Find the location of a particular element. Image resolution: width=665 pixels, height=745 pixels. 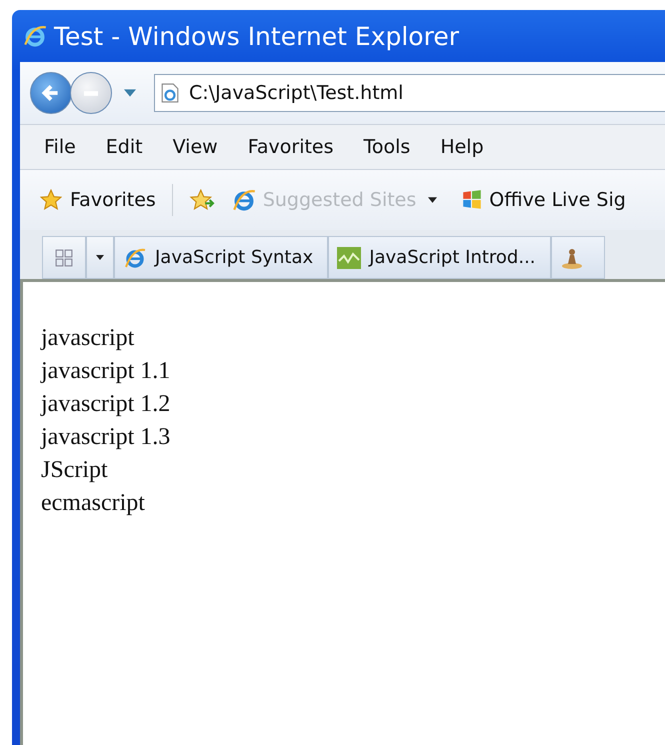

browser-tab: JavaScript Syntax is located at coordinates (221, 257).